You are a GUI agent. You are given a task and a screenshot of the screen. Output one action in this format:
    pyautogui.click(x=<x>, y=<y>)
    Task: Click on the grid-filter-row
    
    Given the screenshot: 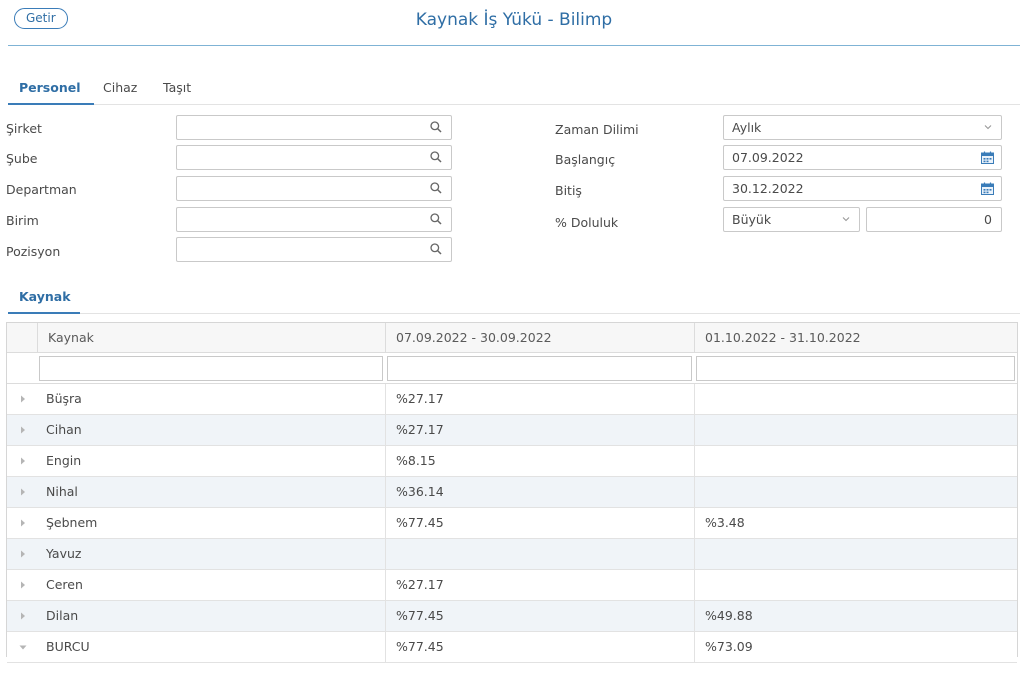 What is the action you would take?
    pyautogui.click(x=512, y=368)
    